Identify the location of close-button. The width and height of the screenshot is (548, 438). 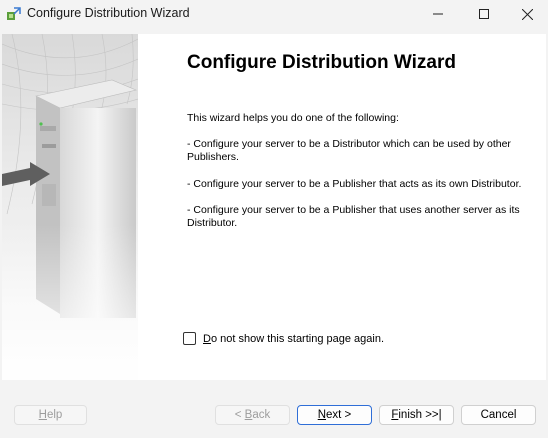
(526, 14).